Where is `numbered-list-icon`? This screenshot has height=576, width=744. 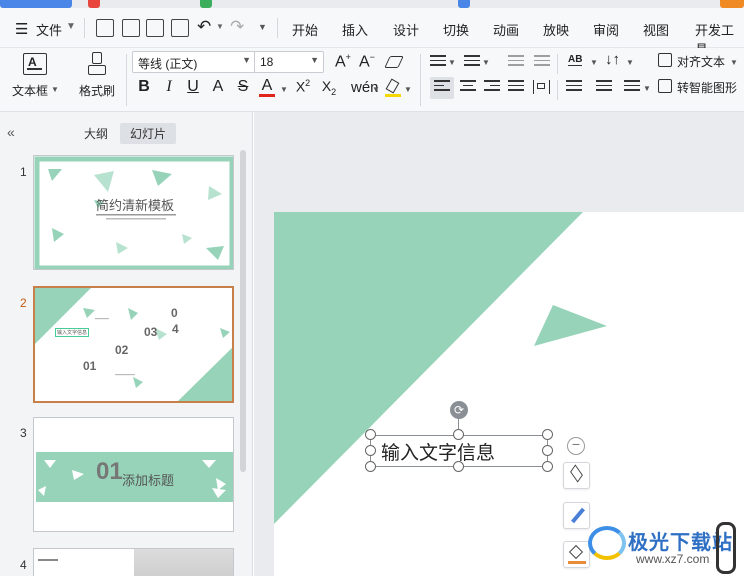
numbered-list-icon is located at coordinates (472, 60).